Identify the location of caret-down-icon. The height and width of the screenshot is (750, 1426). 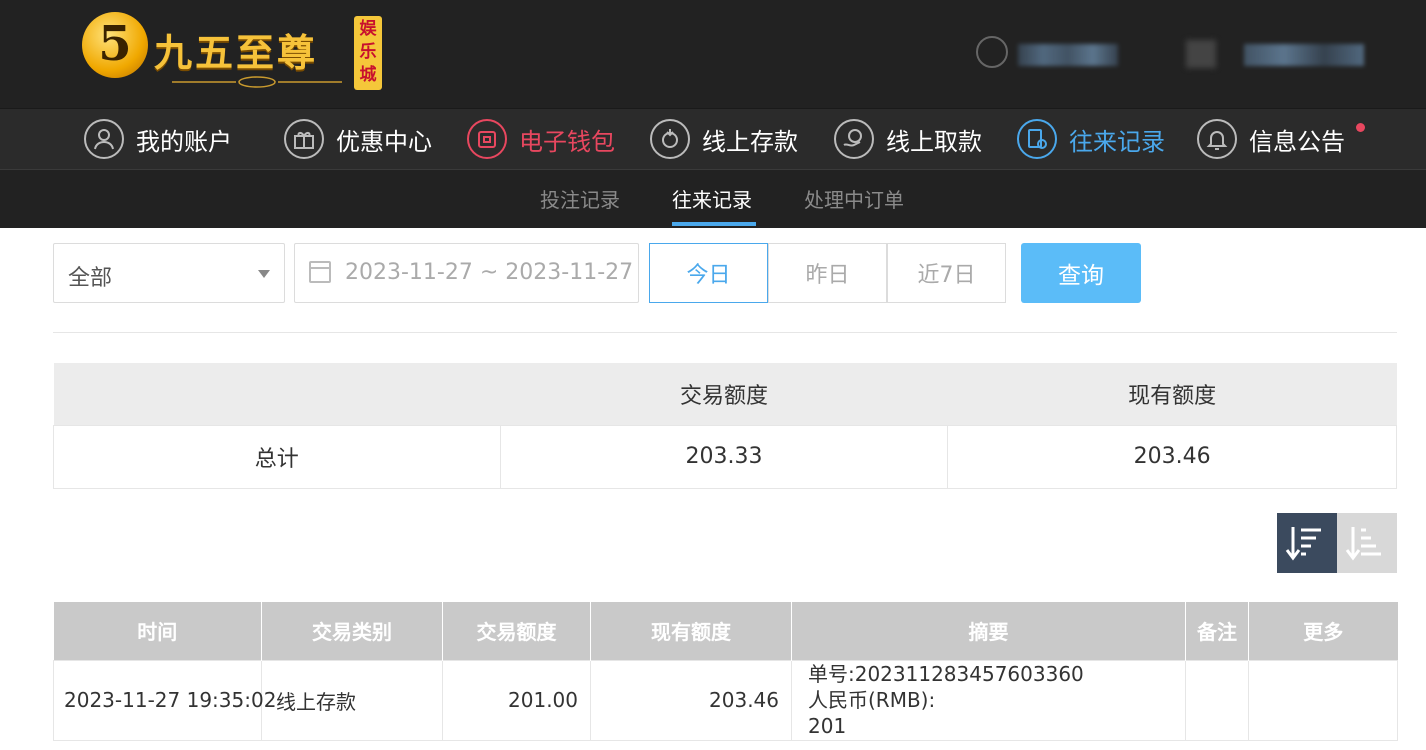
(264, 274).